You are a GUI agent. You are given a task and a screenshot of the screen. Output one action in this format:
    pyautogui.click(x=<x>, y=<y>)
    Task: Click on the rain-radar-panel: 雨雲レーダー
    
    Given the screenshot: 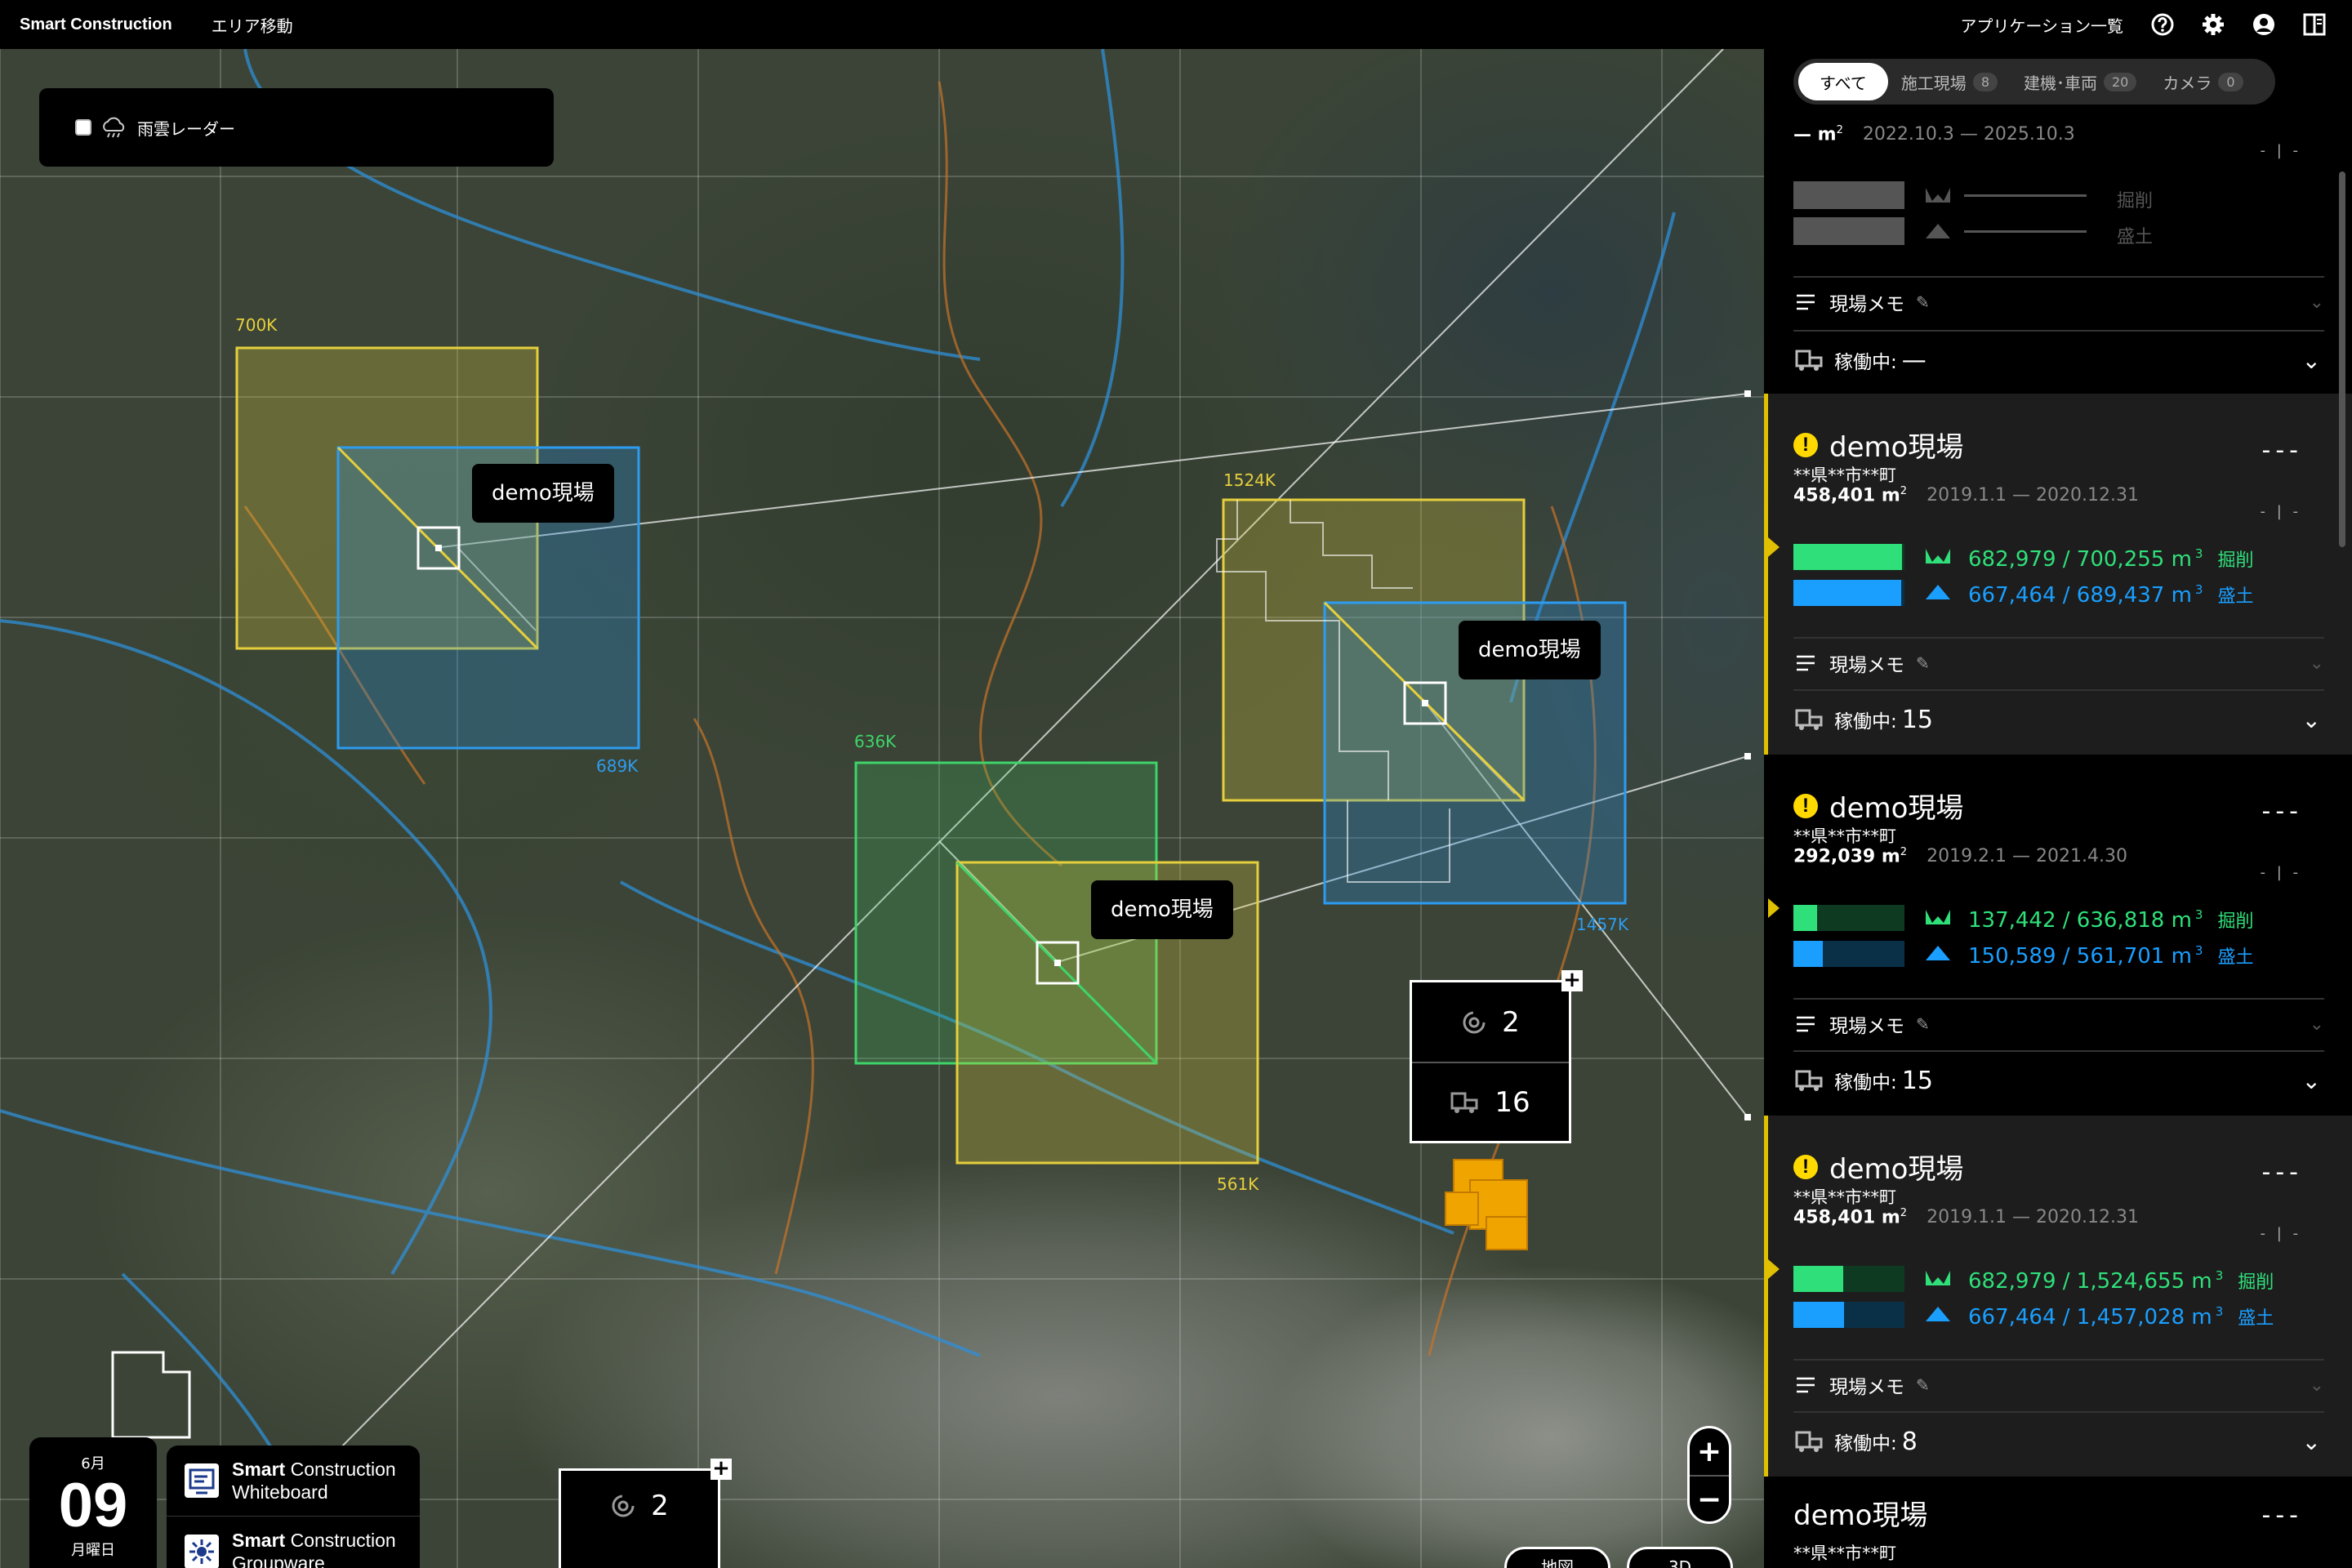 What is the action you would take?
    pyautogui.click(x=296, y=127)
    